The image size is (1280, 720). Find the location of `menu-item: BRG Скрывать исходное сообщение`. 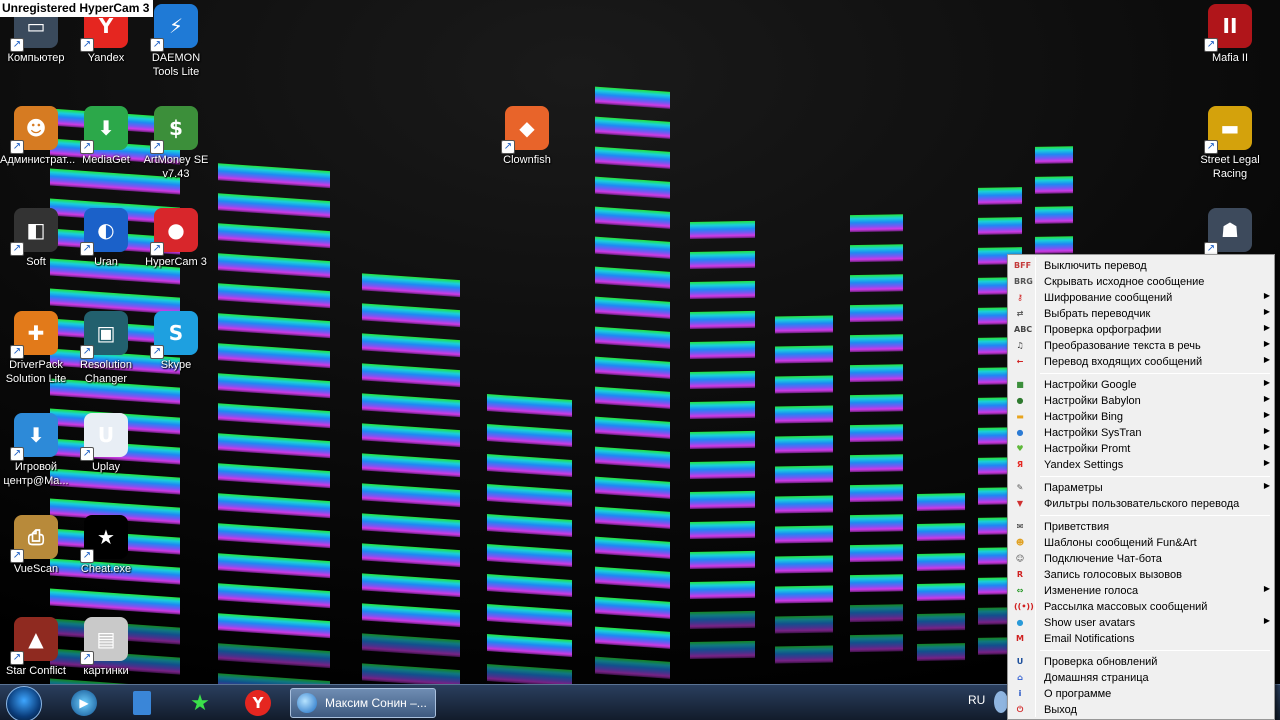

menu-item: BRG Скрывать исходное сообщение is located at coordinates (1141, 282).